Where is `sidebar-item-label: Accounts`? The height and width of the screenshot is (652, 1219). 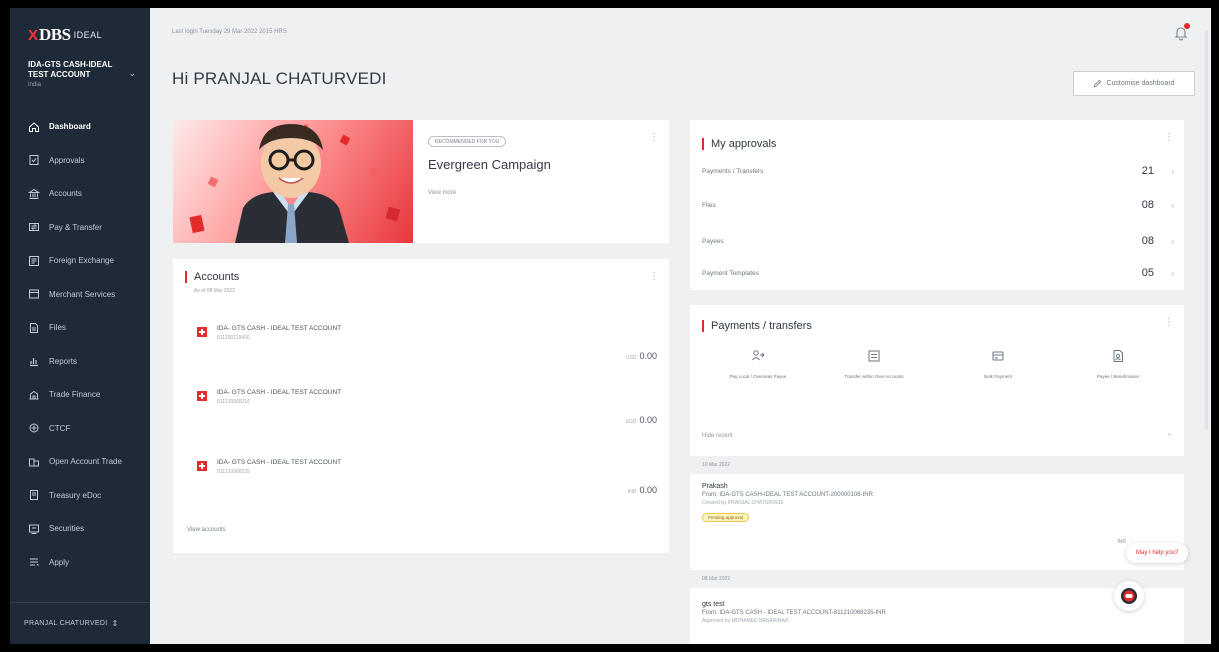 sidebar-item-label: Accounts is located at coordinates (65, 194).